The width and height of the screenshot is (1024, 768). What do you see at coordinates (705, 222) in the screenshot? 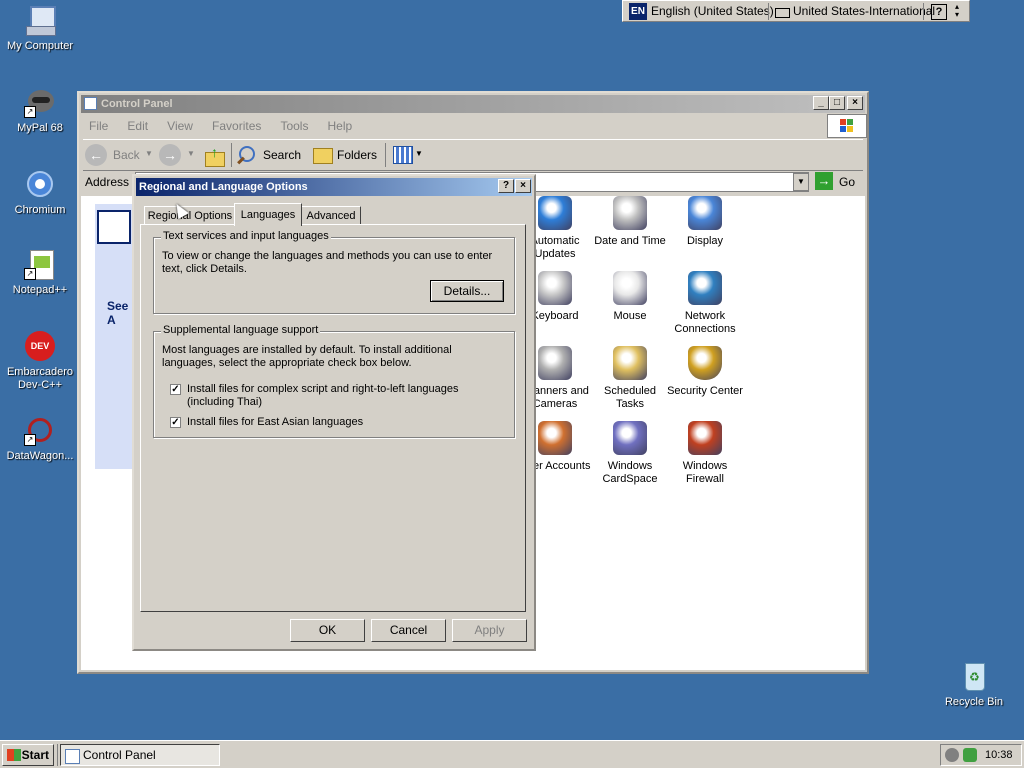
I see `cp-item-display: Display` at bounding box center [705, 222].